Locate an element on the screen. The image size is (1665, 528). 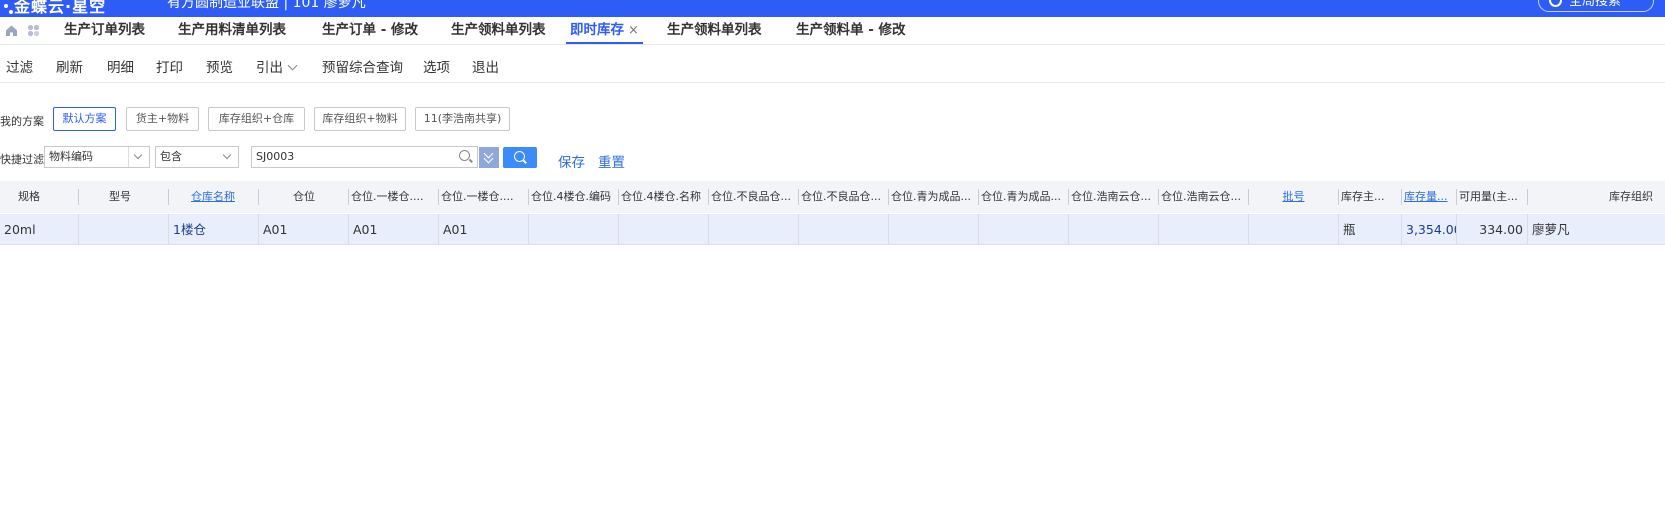
tab-production-order-edit: 生产订单 - 修改 is located at coordinates (370, 30).